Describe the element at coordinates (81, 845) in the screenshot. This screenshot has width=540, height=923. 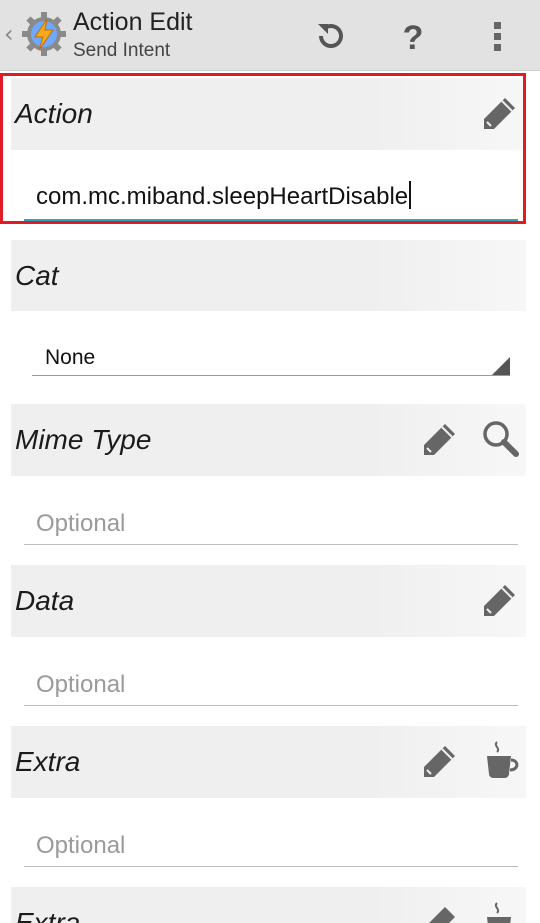
I see `extra-placeholder: Optional` at that location.